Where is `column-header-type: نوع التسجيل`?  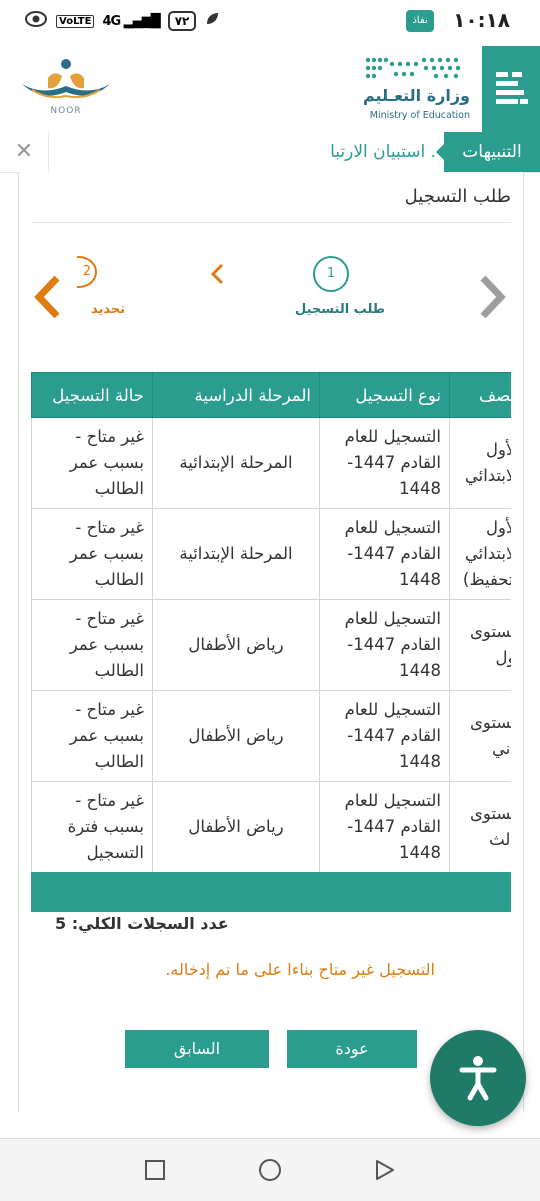
column-header-type: نوع التسجيل is located at coordinates (384, 395).